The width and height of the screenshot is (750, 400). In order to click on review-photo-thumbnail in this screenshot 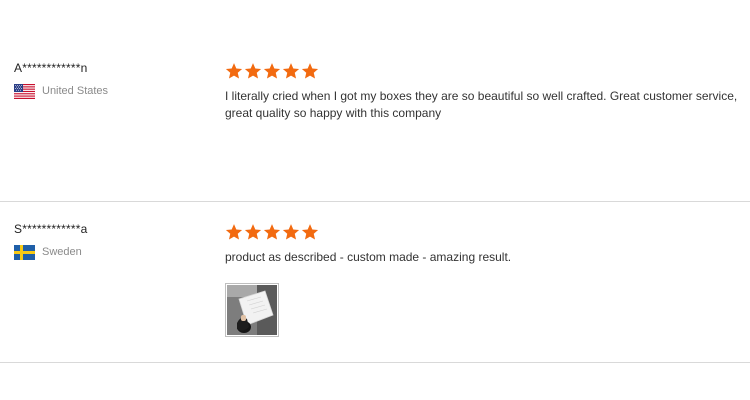, I will do `click(252, 310)`.